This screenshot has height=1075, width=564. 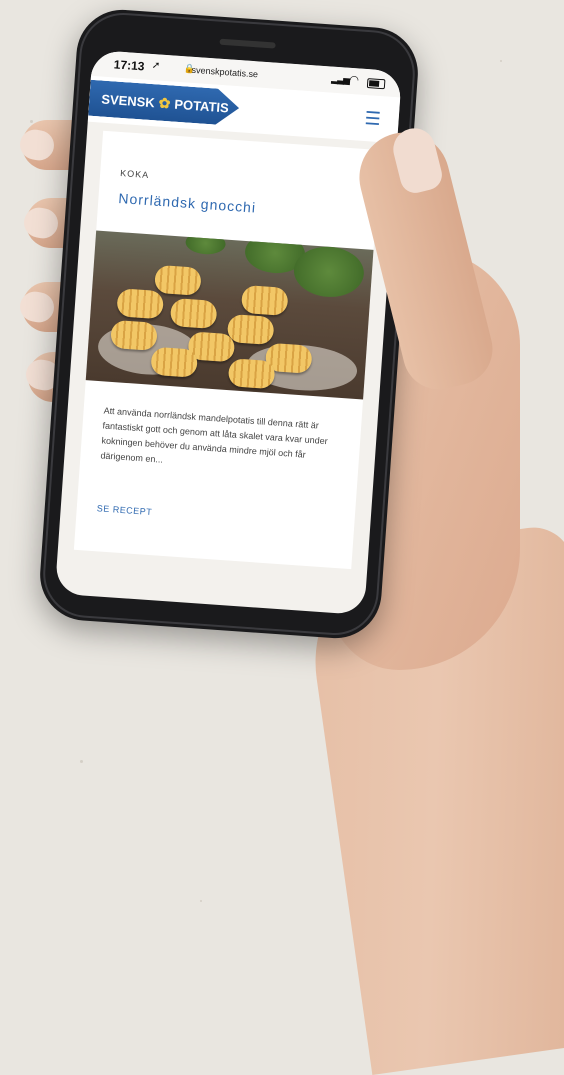 What do you see at coordinates (376, 84) in the screenshot?
I see `battery-icon` at bounding box center [376, 84].